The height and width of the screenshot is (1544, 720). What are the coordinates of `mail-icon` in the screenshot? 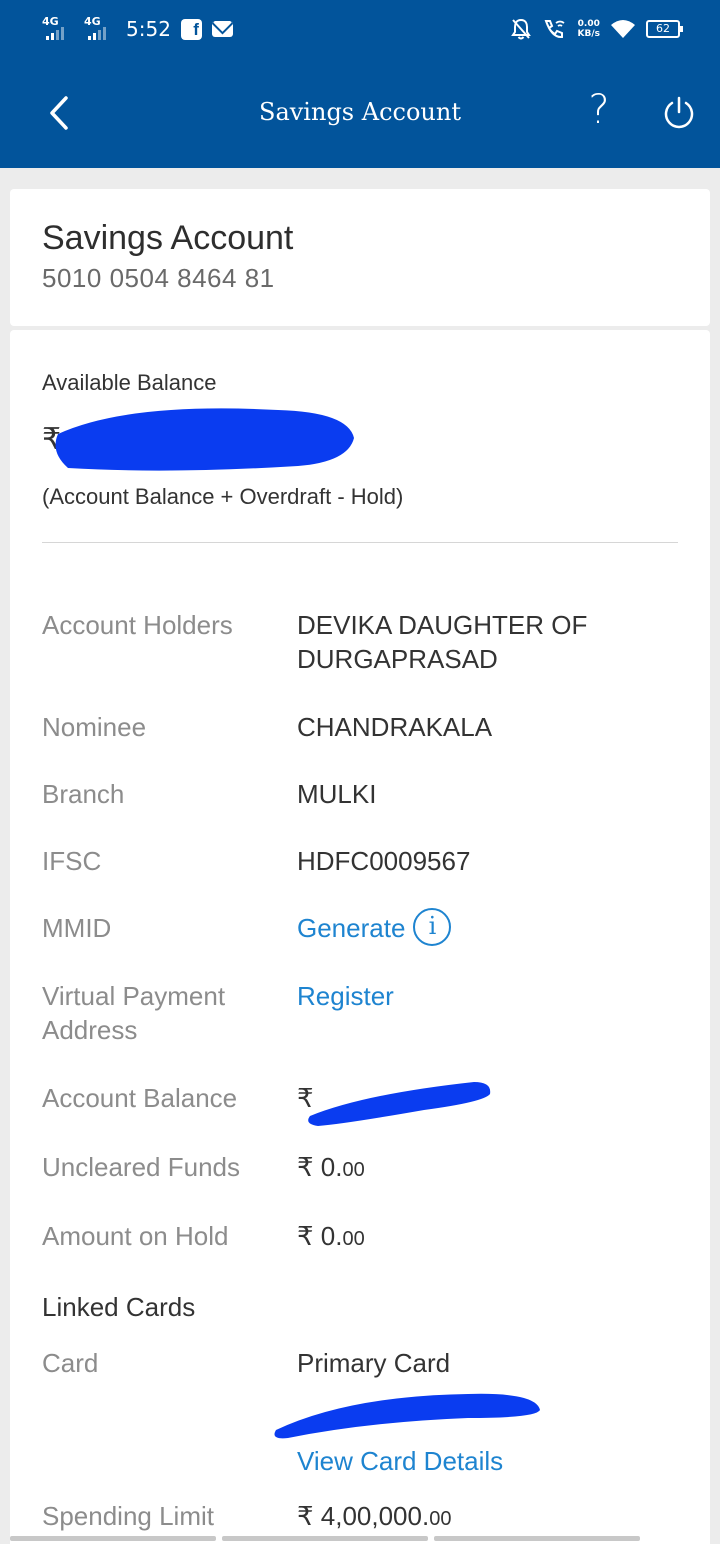 It's located at (222, 29).